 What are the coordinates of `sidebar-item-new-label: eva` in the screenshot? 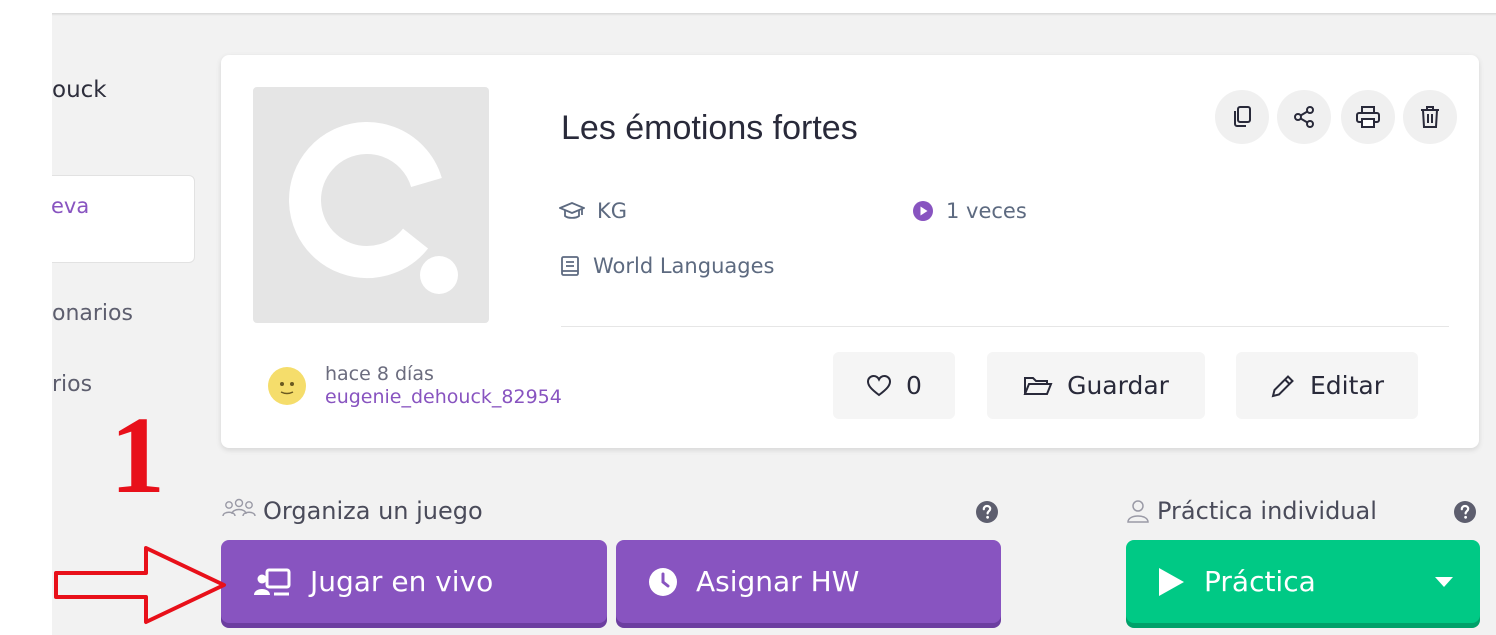 It's located at (71, 206).